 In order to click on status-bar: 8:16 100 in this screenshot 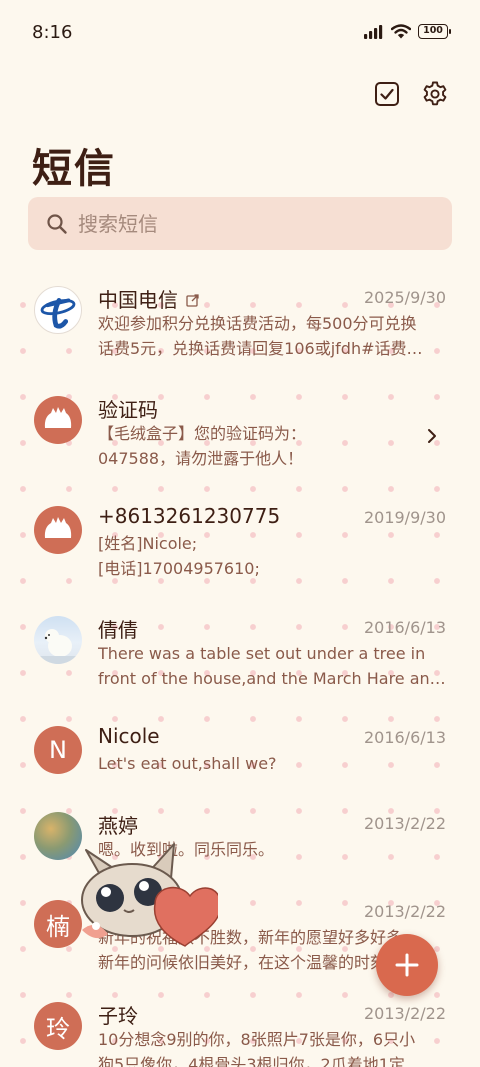, I will do `click(240, 33)`.